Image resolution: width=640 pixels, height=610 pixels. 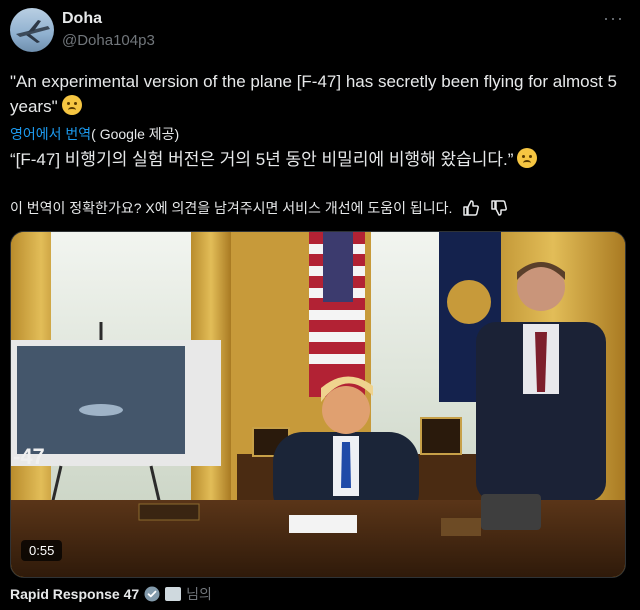 What do you see at coordinates (42, 550) in the screenshot?
I see `video-duration: 0:55` at bounding box center [42, 550].